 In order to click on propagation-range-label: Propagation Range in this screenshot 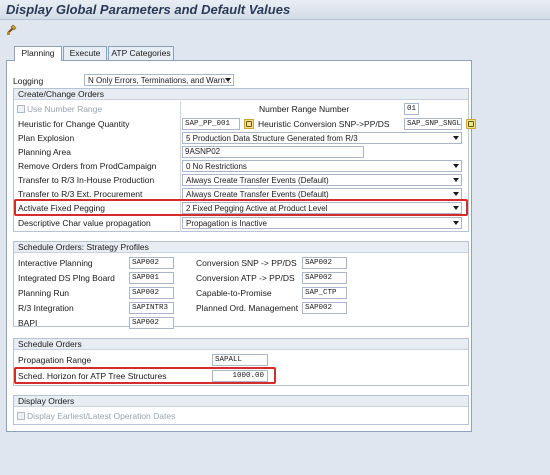, I will do `click(55, 360)`.